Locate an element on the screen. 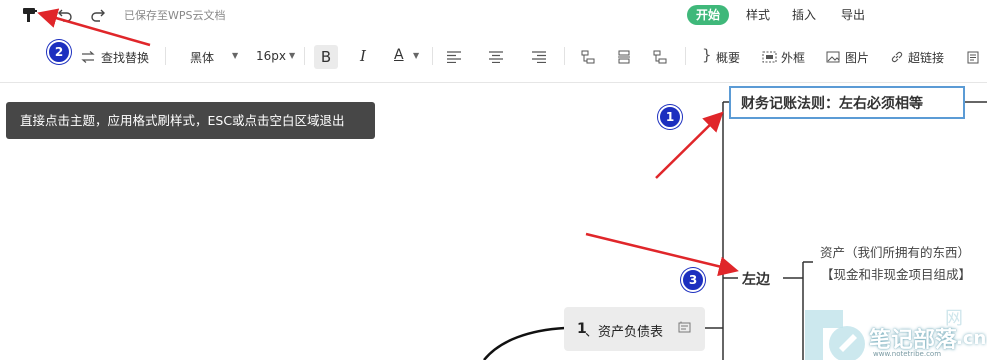 The height and width of the screenshot is (360, 987). annotation-badge-1: 1 is located at coordinates (670, 117).